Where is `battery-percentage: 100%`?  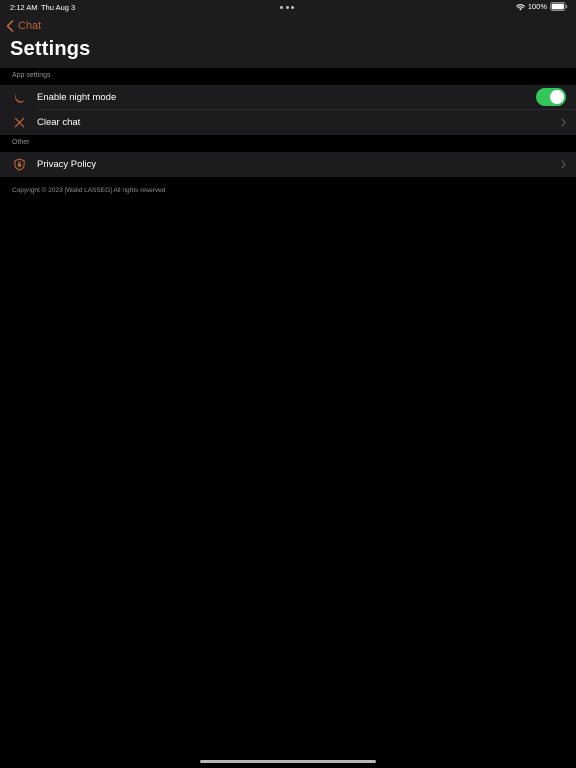 battery-percentage: 100% is located at coordinates (537, 6).